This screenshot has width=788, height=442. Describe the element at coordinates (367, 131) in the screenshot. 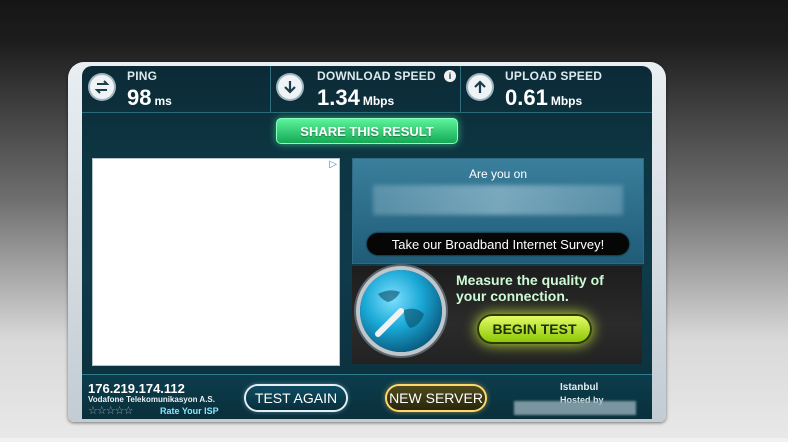

I see `share-result-button: SHARE THIS RESULT` at that location.